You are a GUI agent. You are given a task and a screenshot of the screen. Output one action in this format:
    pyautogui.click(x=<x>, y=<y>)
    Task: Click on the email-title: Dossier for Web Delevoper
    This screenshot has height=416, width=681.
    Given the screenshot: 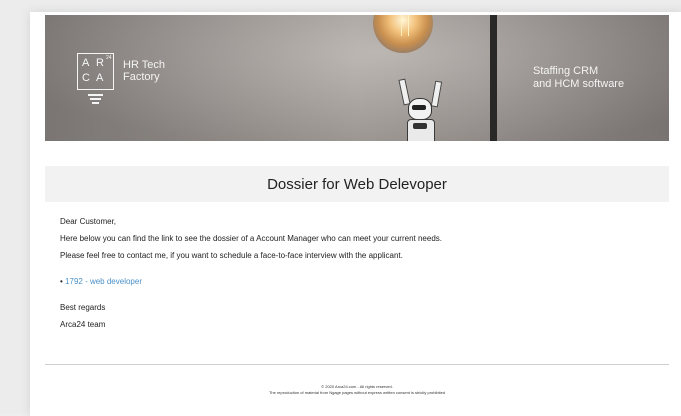 What is the action you would take?
    pyautogui.click(x=357, y=184)
    